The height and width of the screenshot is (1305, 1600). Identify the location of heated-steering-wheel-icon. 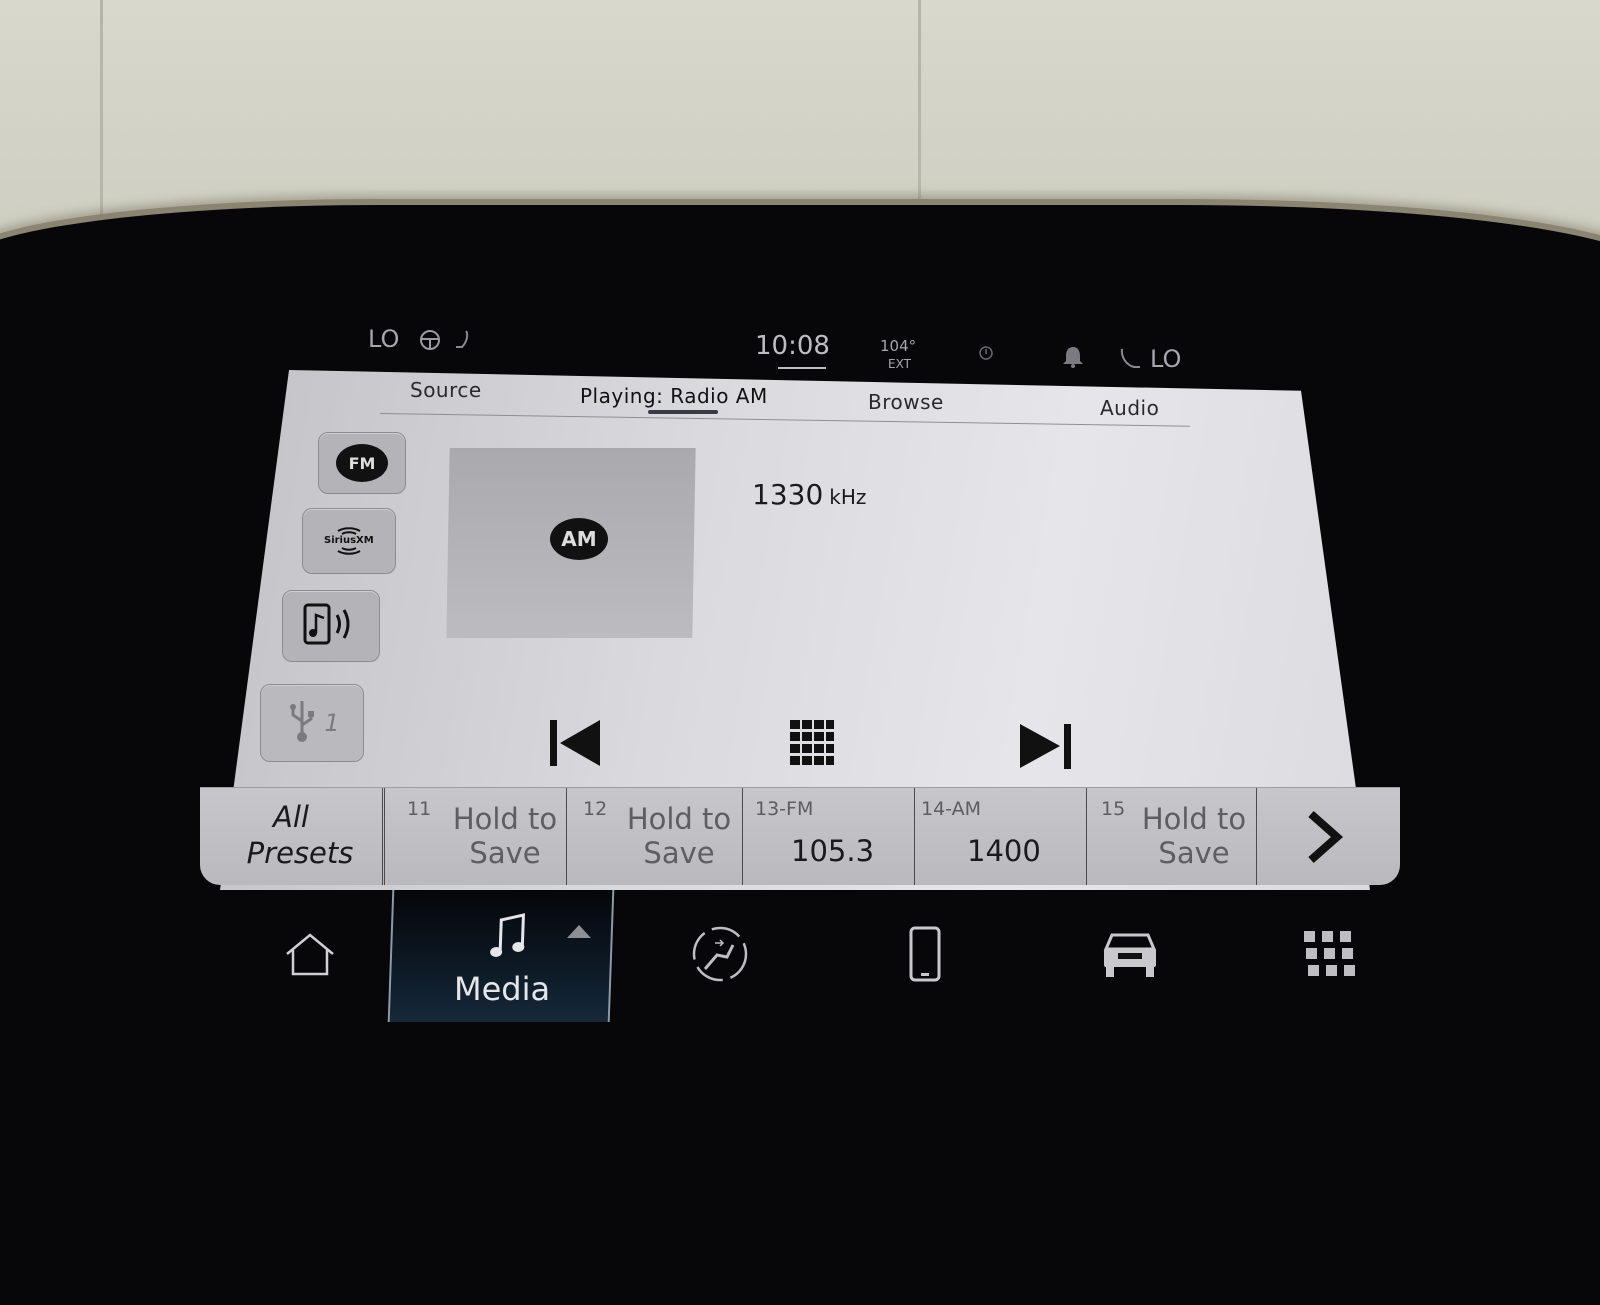
(430, 342).